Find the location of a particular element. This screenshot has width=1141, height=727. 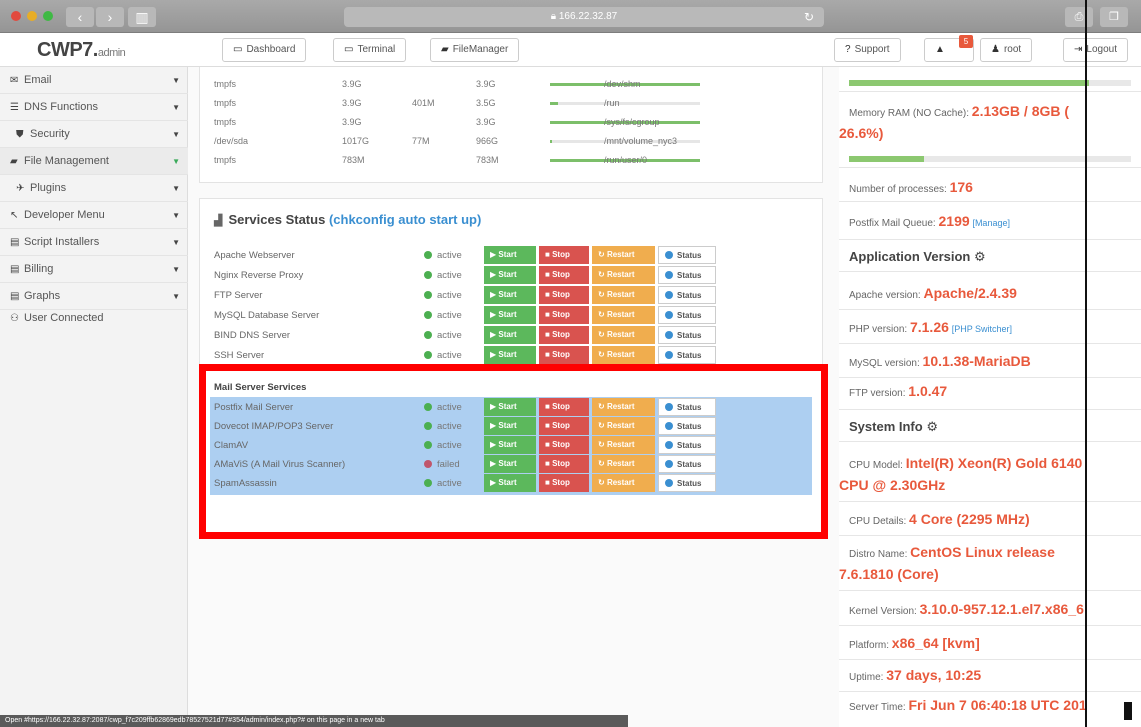

reload-icon: ↻ is located at coordinates (809, 17).